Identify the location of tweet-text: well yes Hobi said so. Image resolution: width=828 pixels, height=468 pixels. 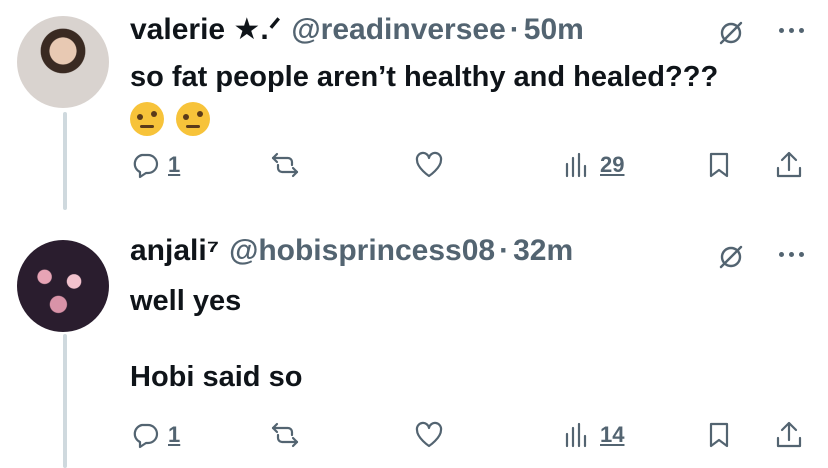
(216, 339).